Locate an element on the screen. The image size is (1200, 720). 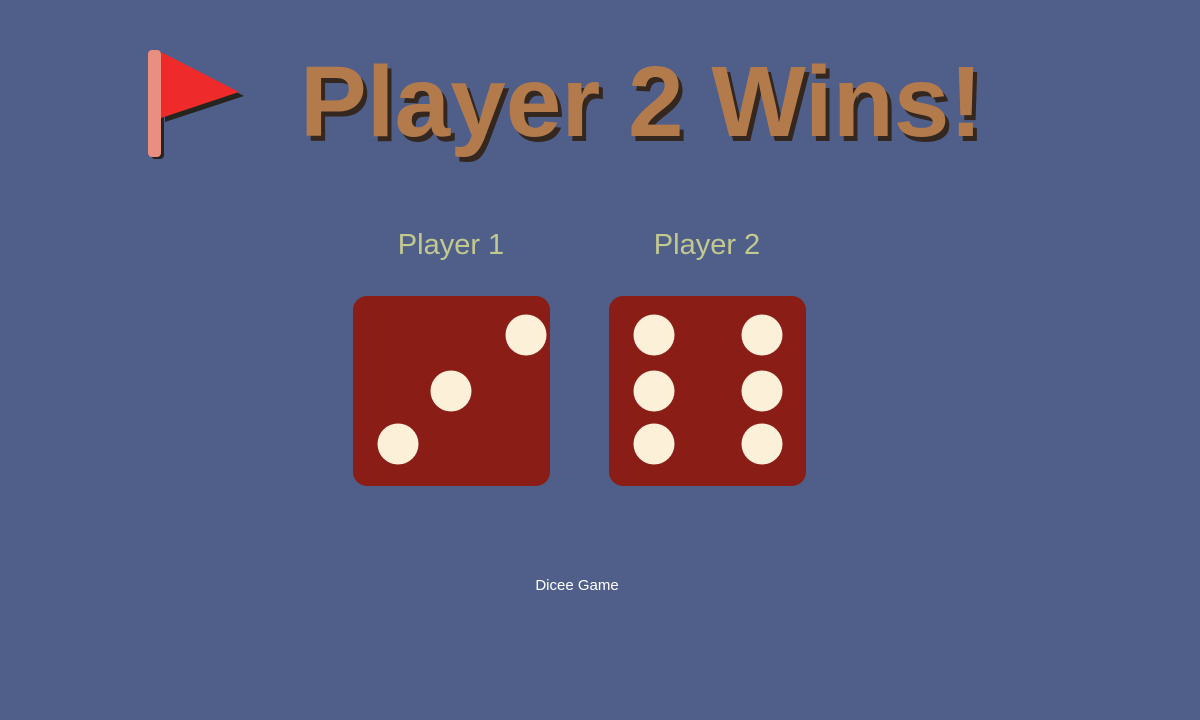
player-1-label: Player 1 is located at coordinates (451, 245).